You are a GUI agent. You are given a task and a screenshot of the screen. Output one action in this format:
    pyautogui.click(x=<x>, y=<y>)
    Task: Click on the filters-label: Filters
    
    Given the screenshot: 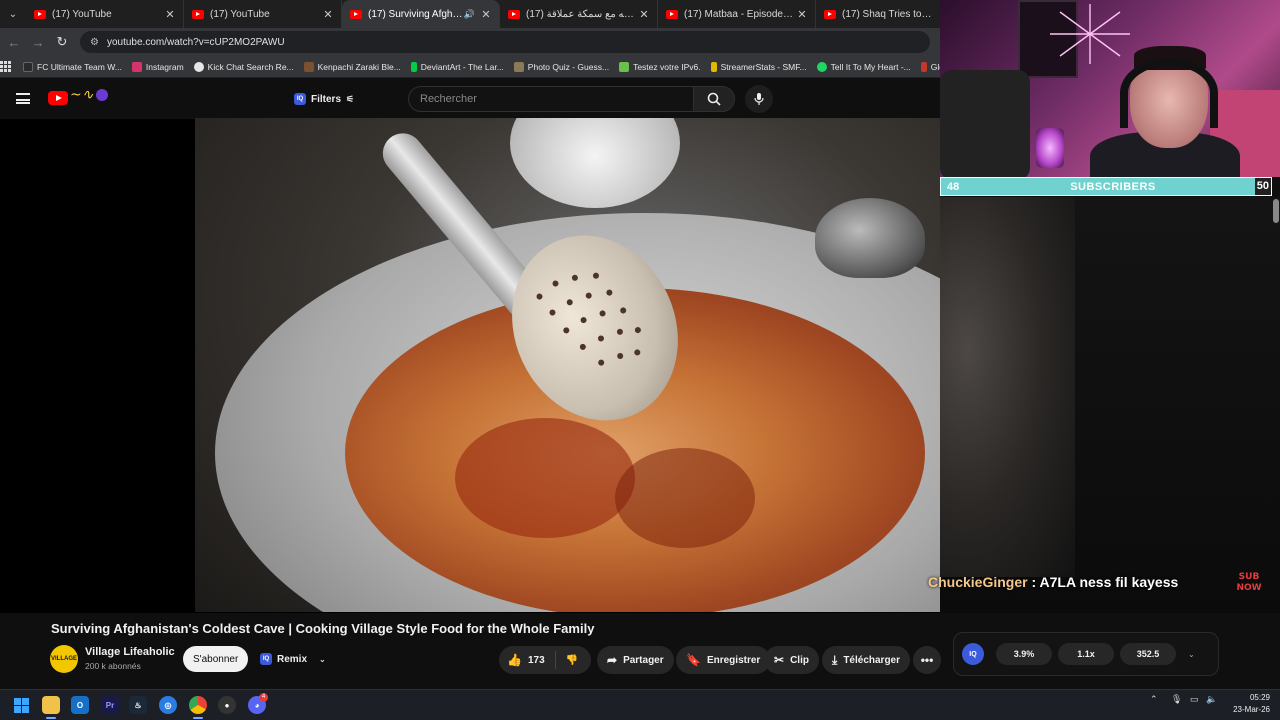 What is the action you would take?
    pyautogui.click(x=326, y=99)
    